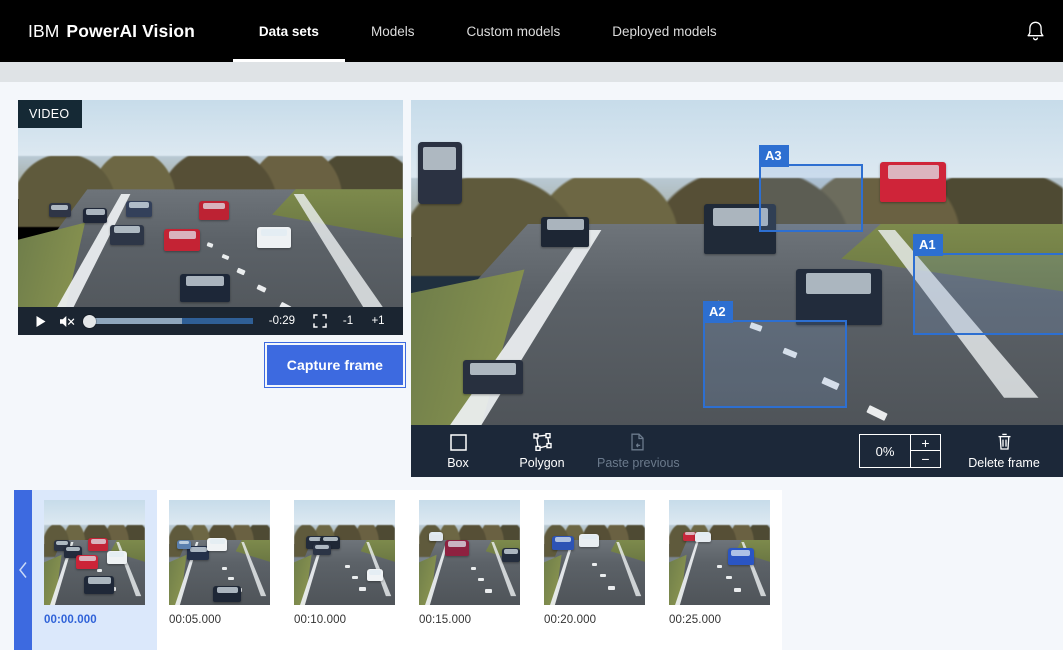 This screenshot has width=1063, height=650. What do you see at coordinates (445, 620) in the screenshot?
I see `frame-timestamp-3: 00:15.000` at bounding box center [445, 620].